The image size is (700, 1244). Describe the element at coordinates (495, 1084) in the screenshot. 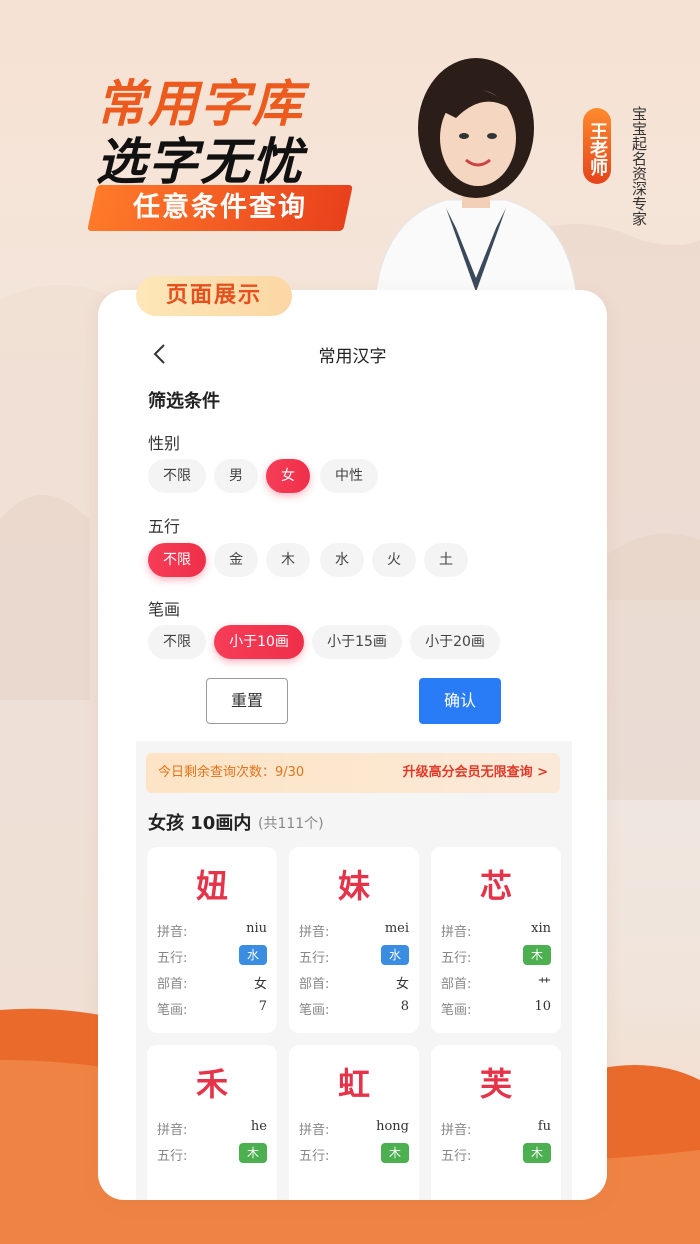

I see `char-glyph: 芙` at that location.